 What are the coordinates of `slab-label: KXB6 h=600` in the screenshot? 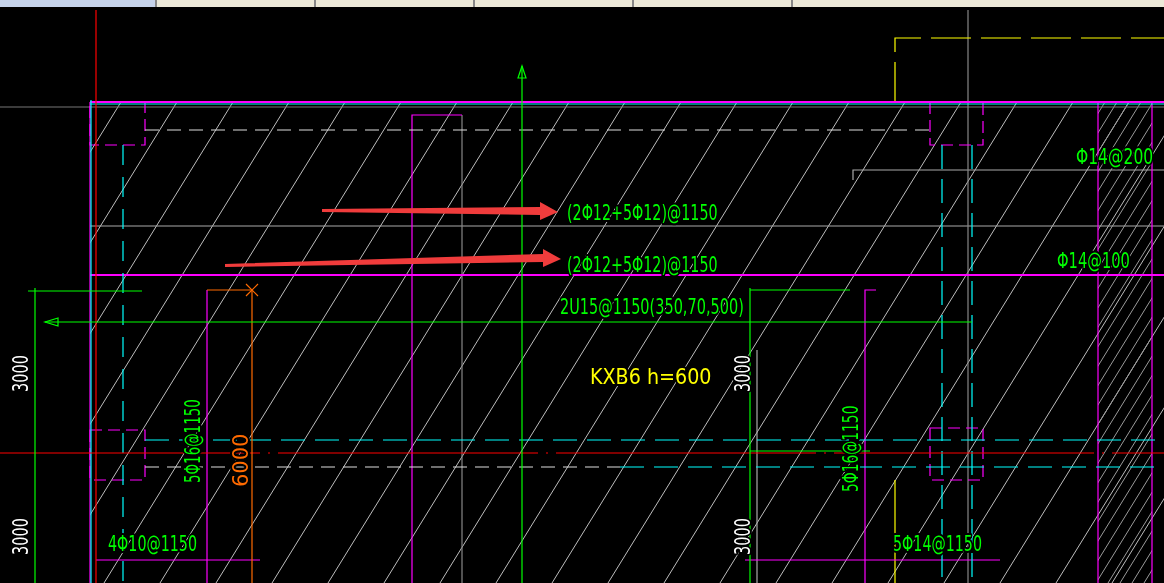 It's located at (651, 377).